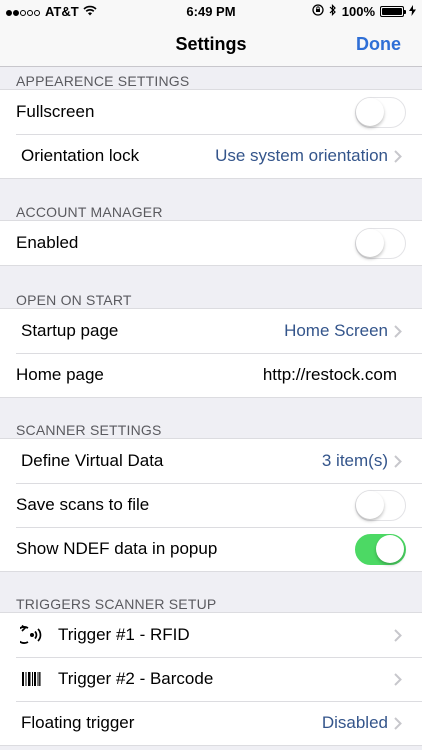 The height and width of the screenshot is (750, 422). I want to click on startup-page-label: Startup page, so click(70, 330).